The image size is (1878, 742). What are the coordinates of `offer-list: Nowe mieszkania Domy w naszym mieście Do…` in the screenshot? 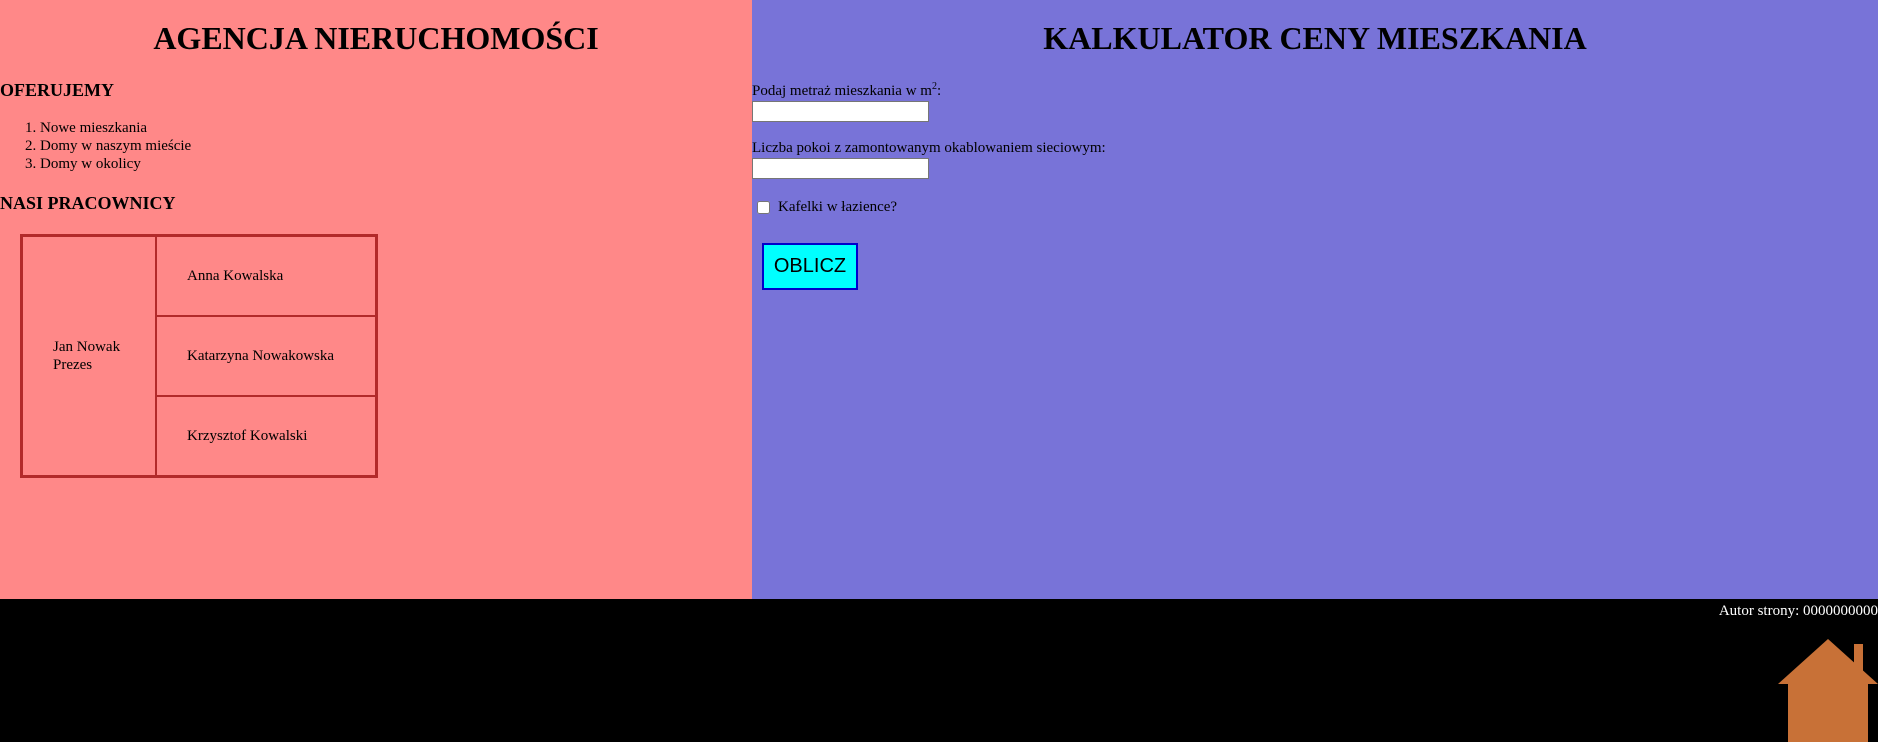 It's located at (95, 146).